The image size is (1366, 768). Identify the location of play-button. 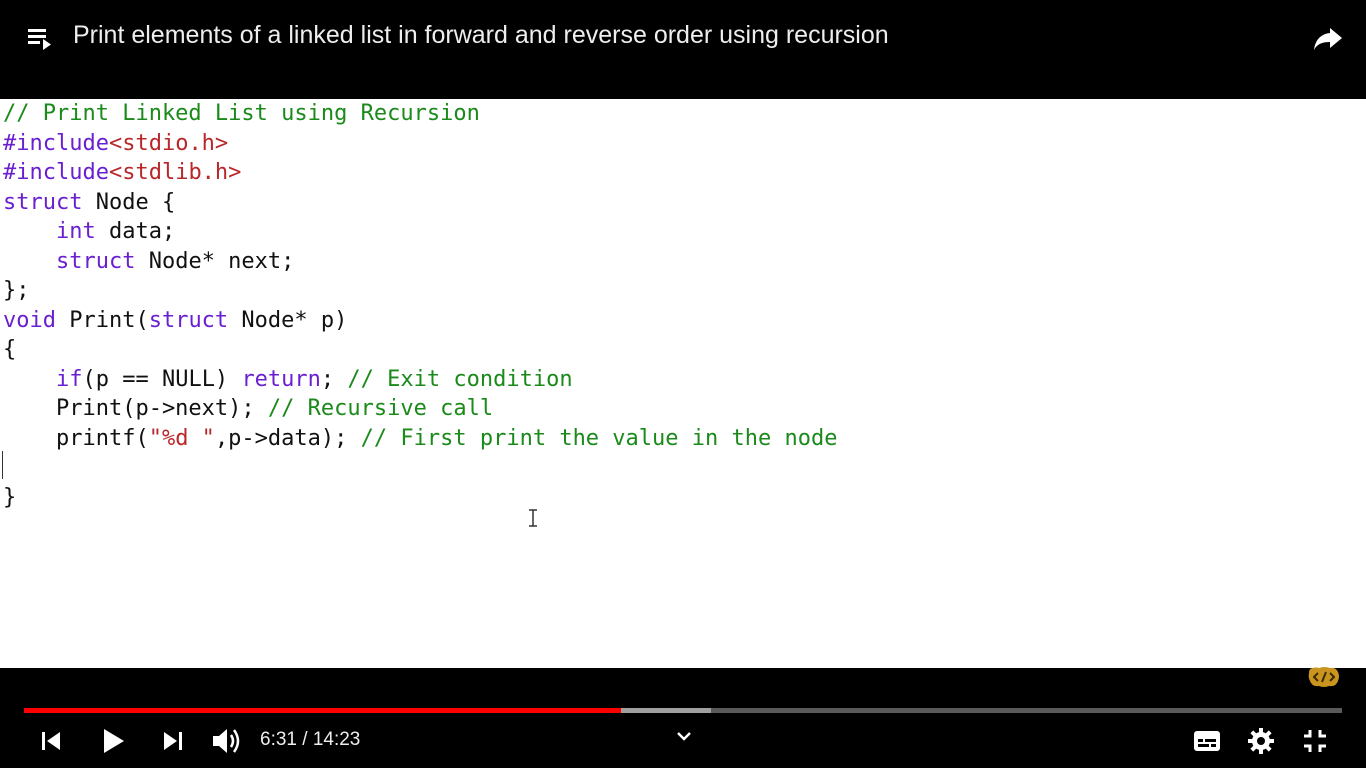
(113, 741).